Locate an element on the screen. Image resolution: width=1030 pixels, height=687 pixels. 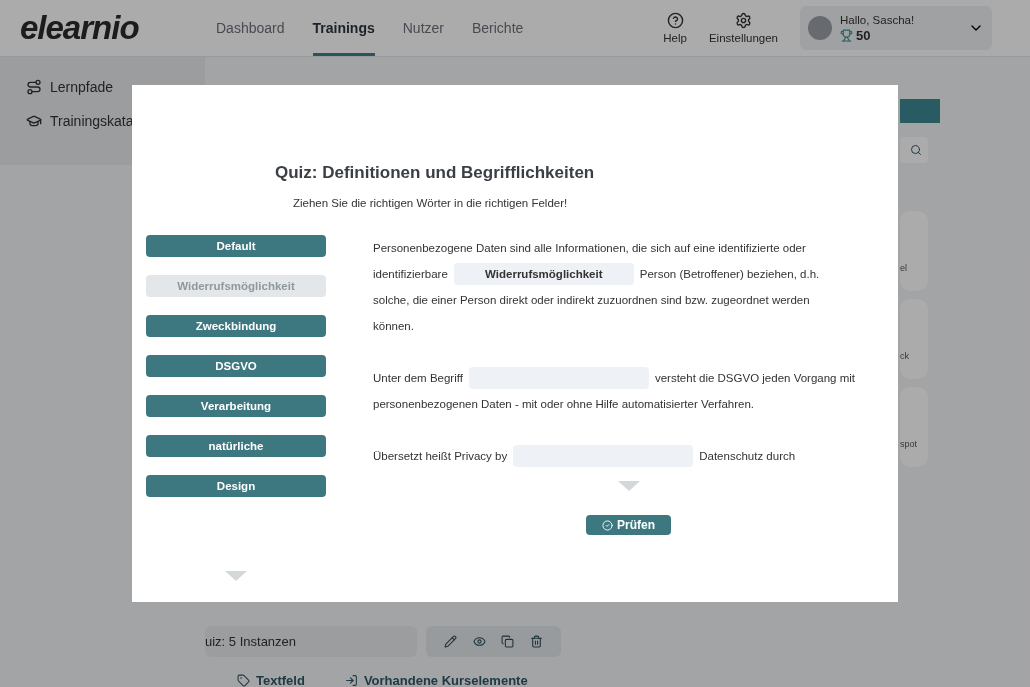
quiz-text: solche, die einer Person direkt oder indirekt zuzuordnen sind bzw. zugeordnet werden is located at coordinates (591, 300).